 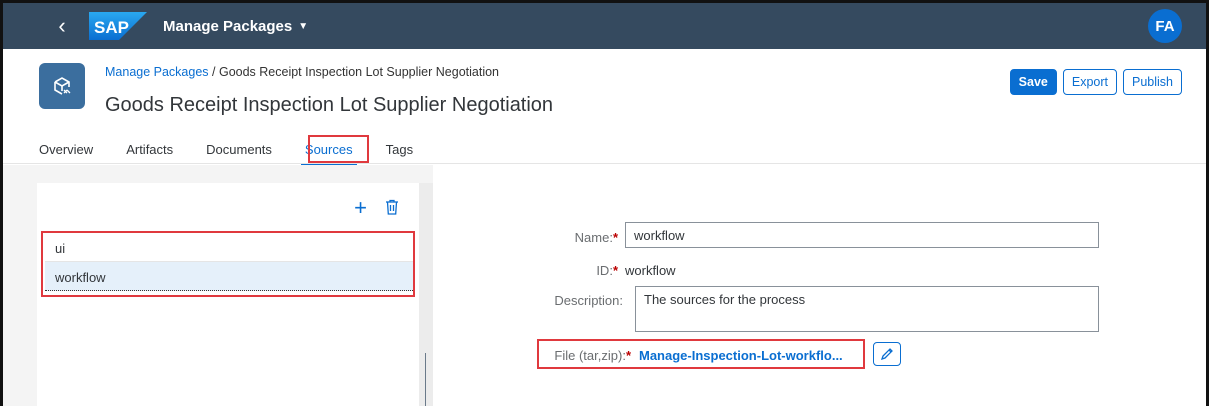 What do you see at coordinates (604, 270) in the screenshot?
I see `id-label-text: ID:` at bounding box center [604, 270].